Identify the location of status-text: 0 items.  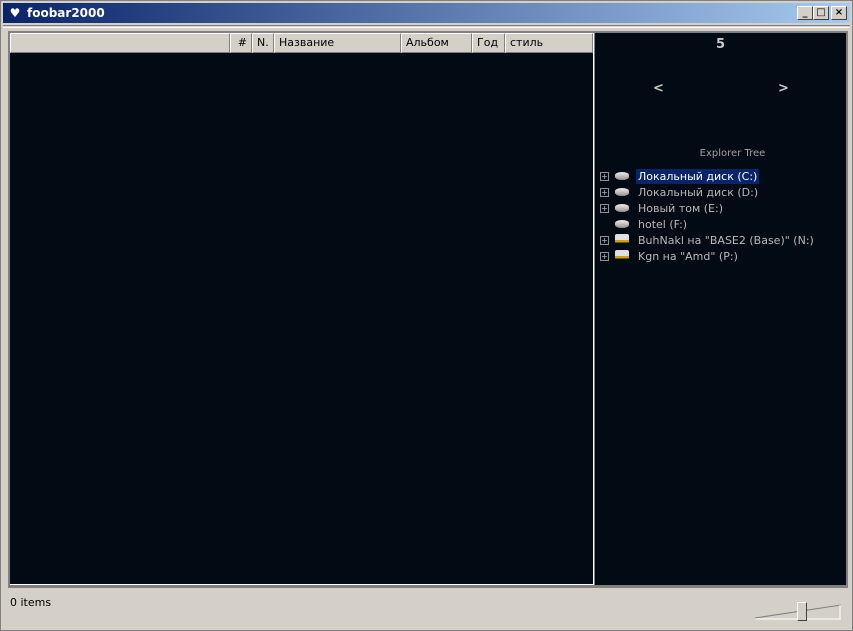
(31, 602).